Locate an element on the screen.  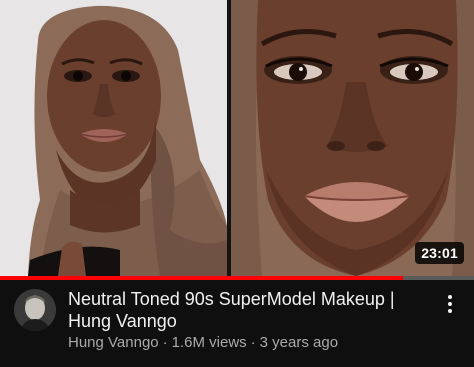
video-metadata: Hung Vanngo · 1.6M views · 3 years ago is located at coordinates (203, 343).